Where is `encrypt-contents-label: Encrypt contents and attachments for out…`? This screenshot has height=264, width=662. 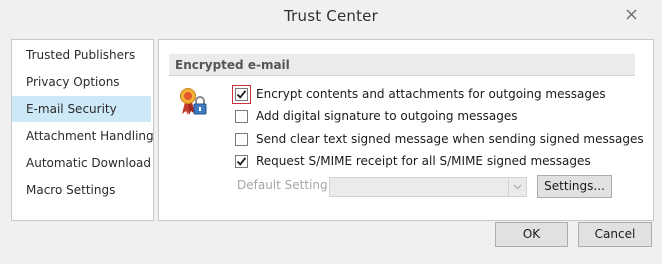 encrypt-contents-label: Encrypt contents and attachments for out… is located at coordinates (431, 94).